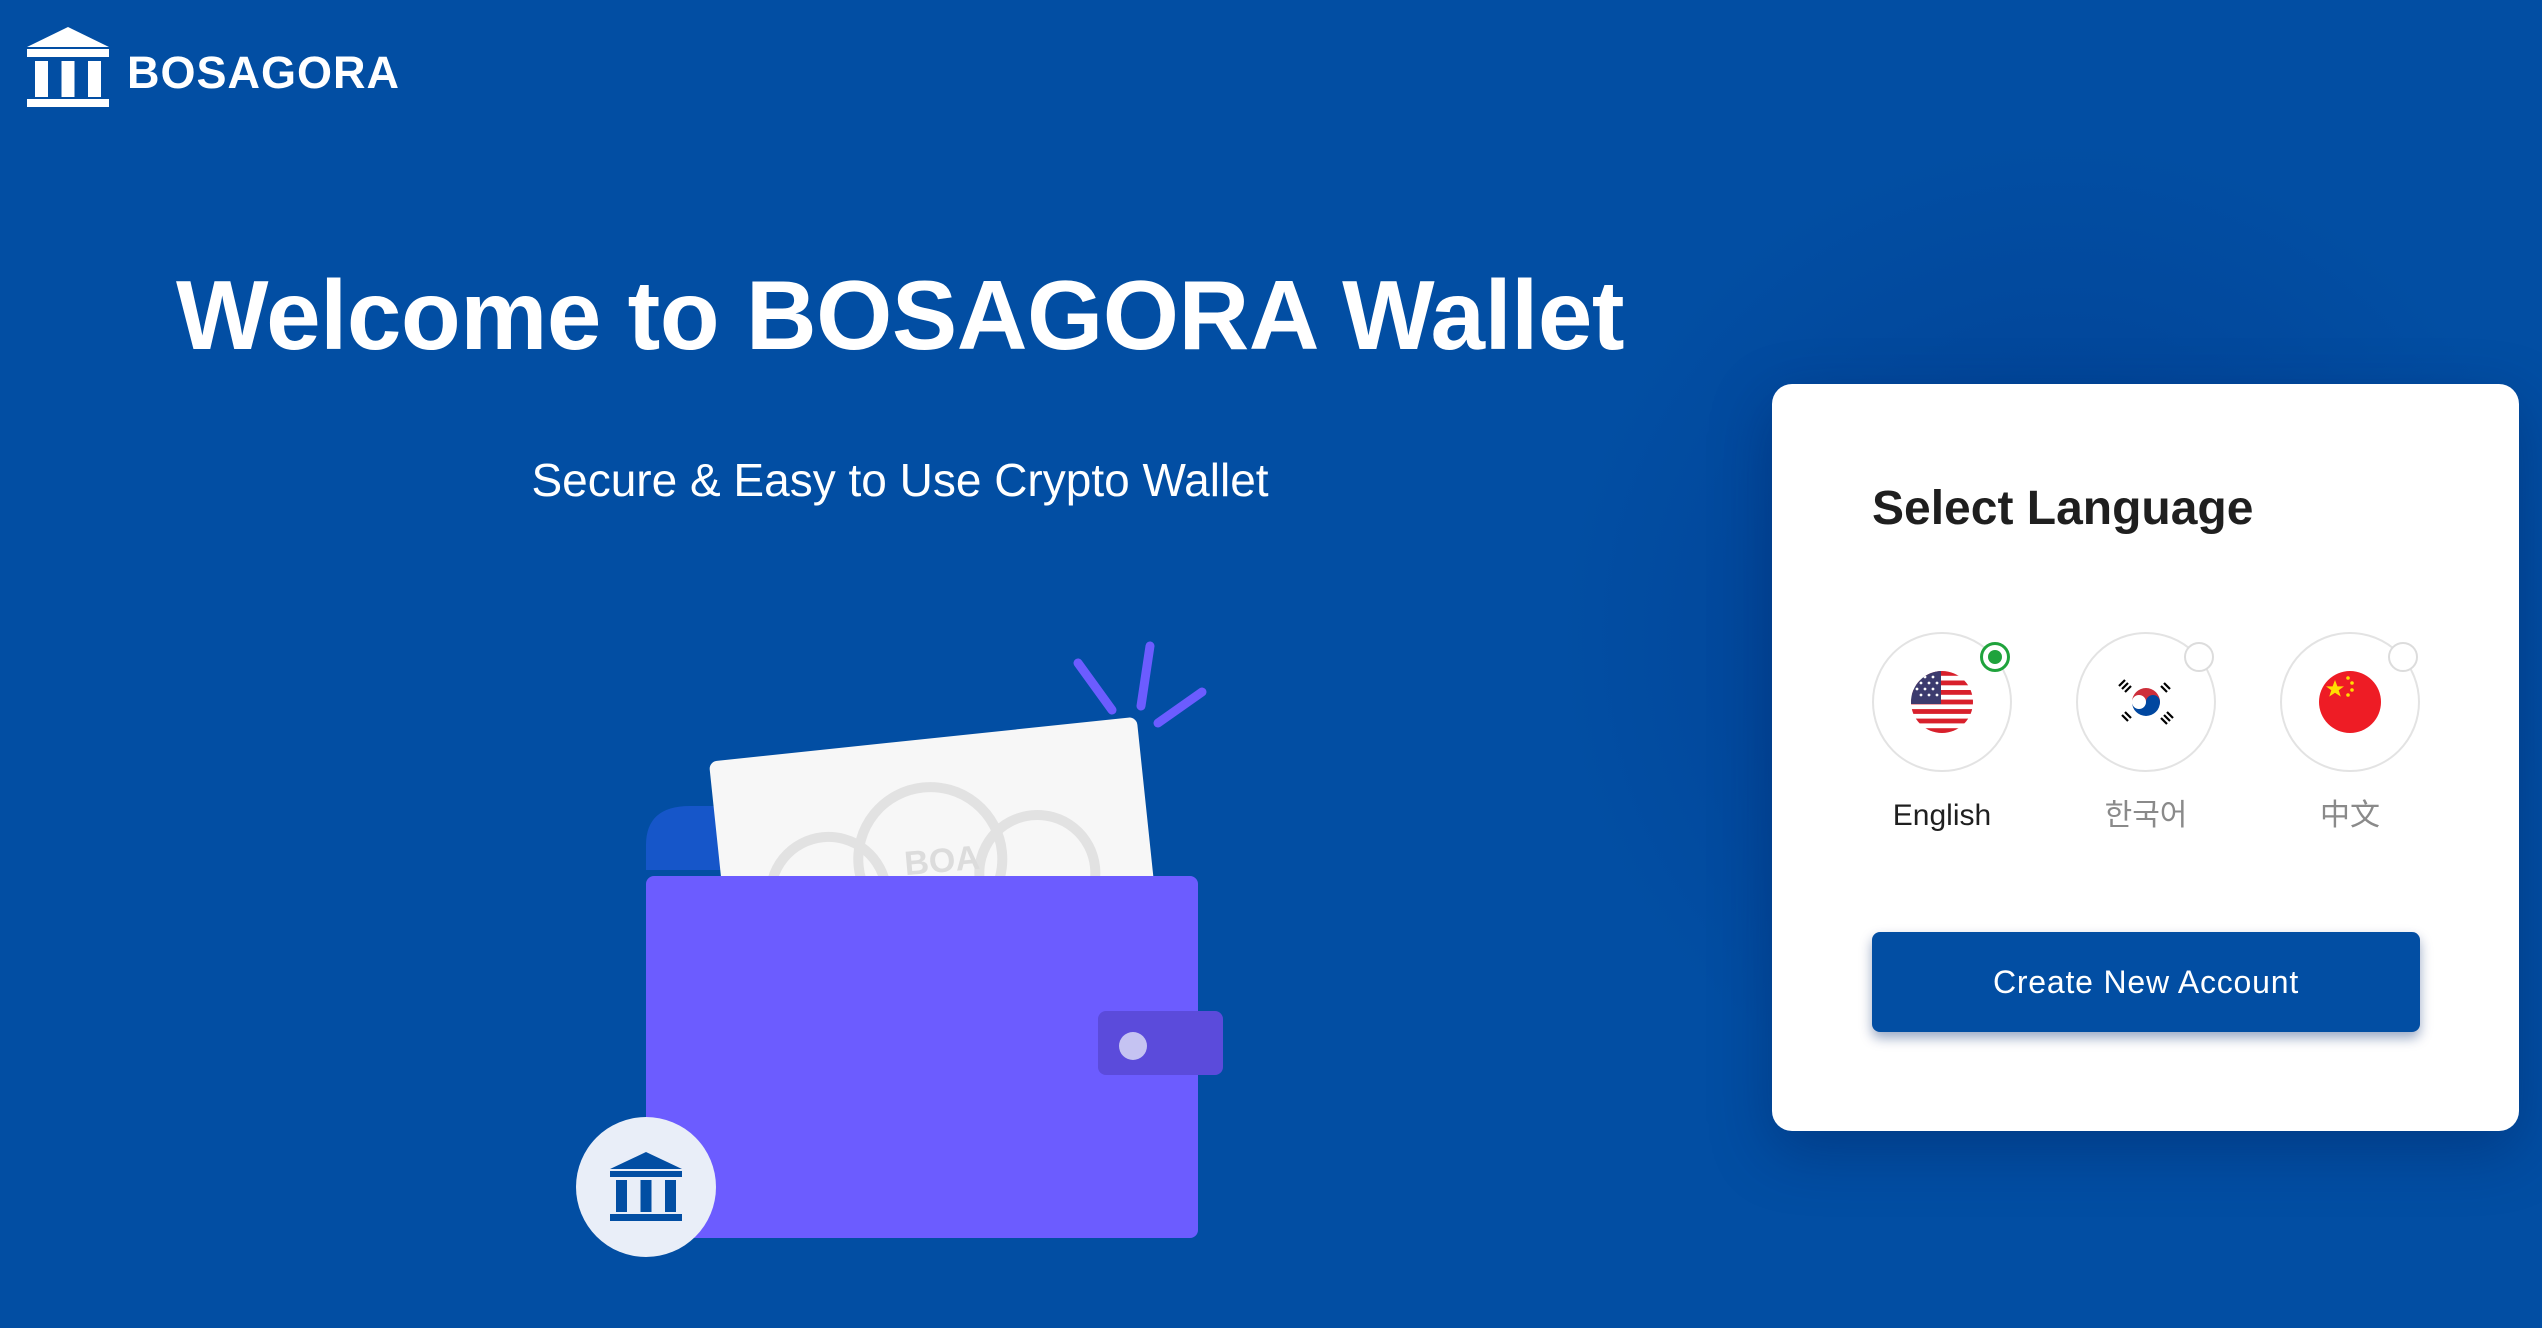 The height and width of the screenshot is (1328, 2542). I want to click on language-option-chinese: 中文, so click(2350, 734).